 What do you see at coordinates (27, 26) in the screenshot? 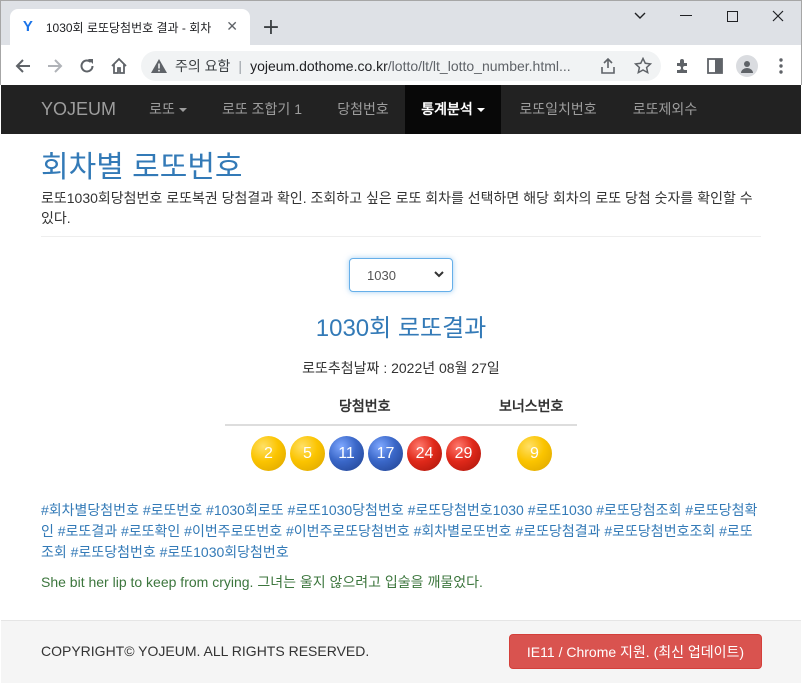
I see `favicon-icon: Y` at bounding box center [27, 26].